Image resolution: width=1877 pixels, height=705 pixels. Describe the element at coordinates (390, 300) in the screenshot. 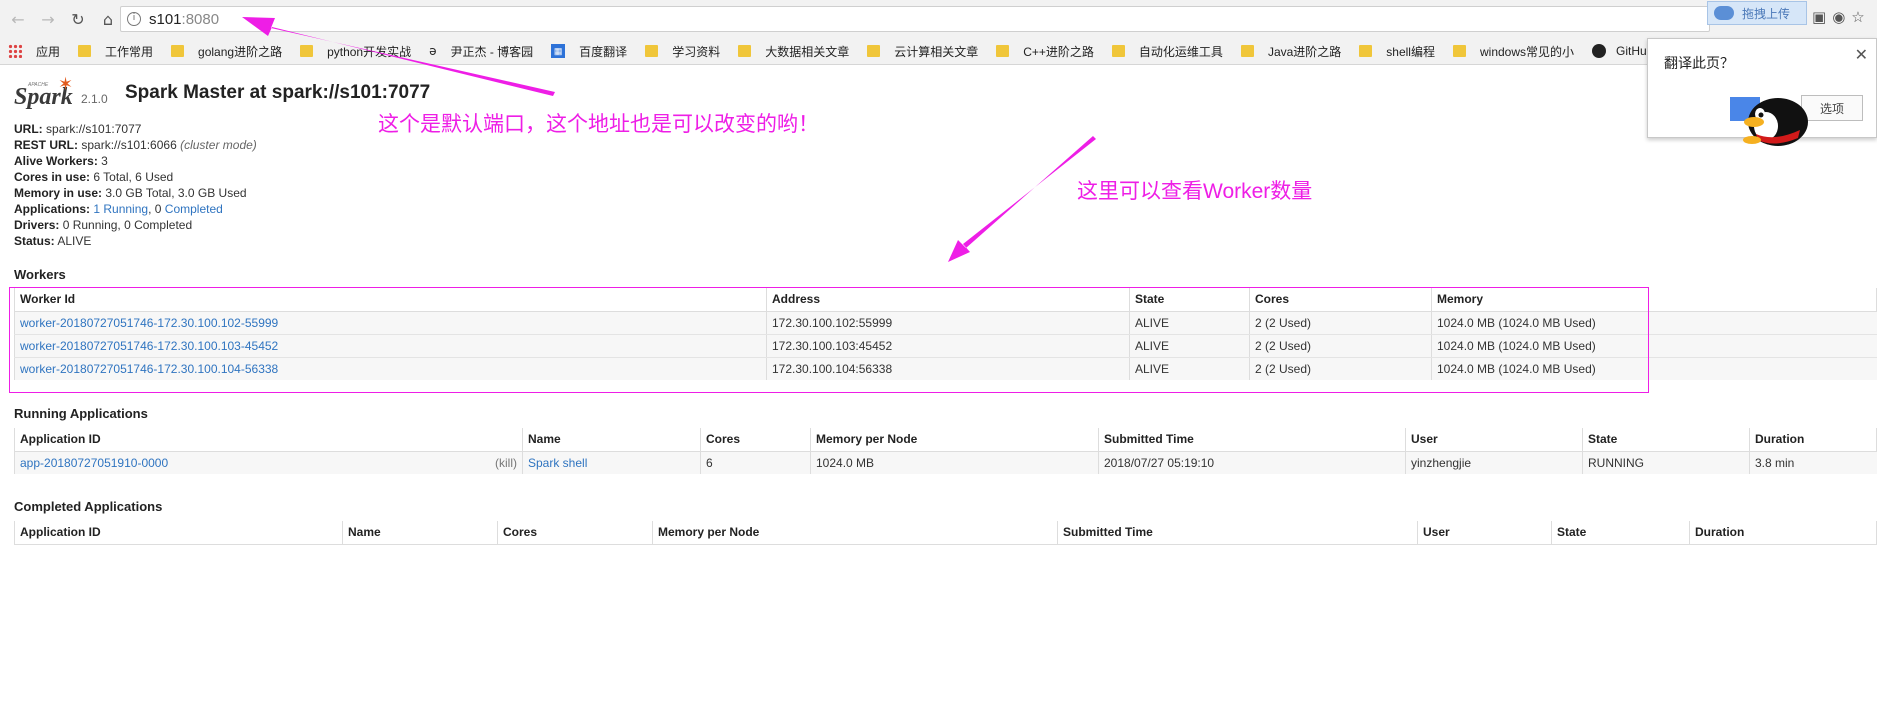

I see `col-worker-id: Worker Id` at that location.